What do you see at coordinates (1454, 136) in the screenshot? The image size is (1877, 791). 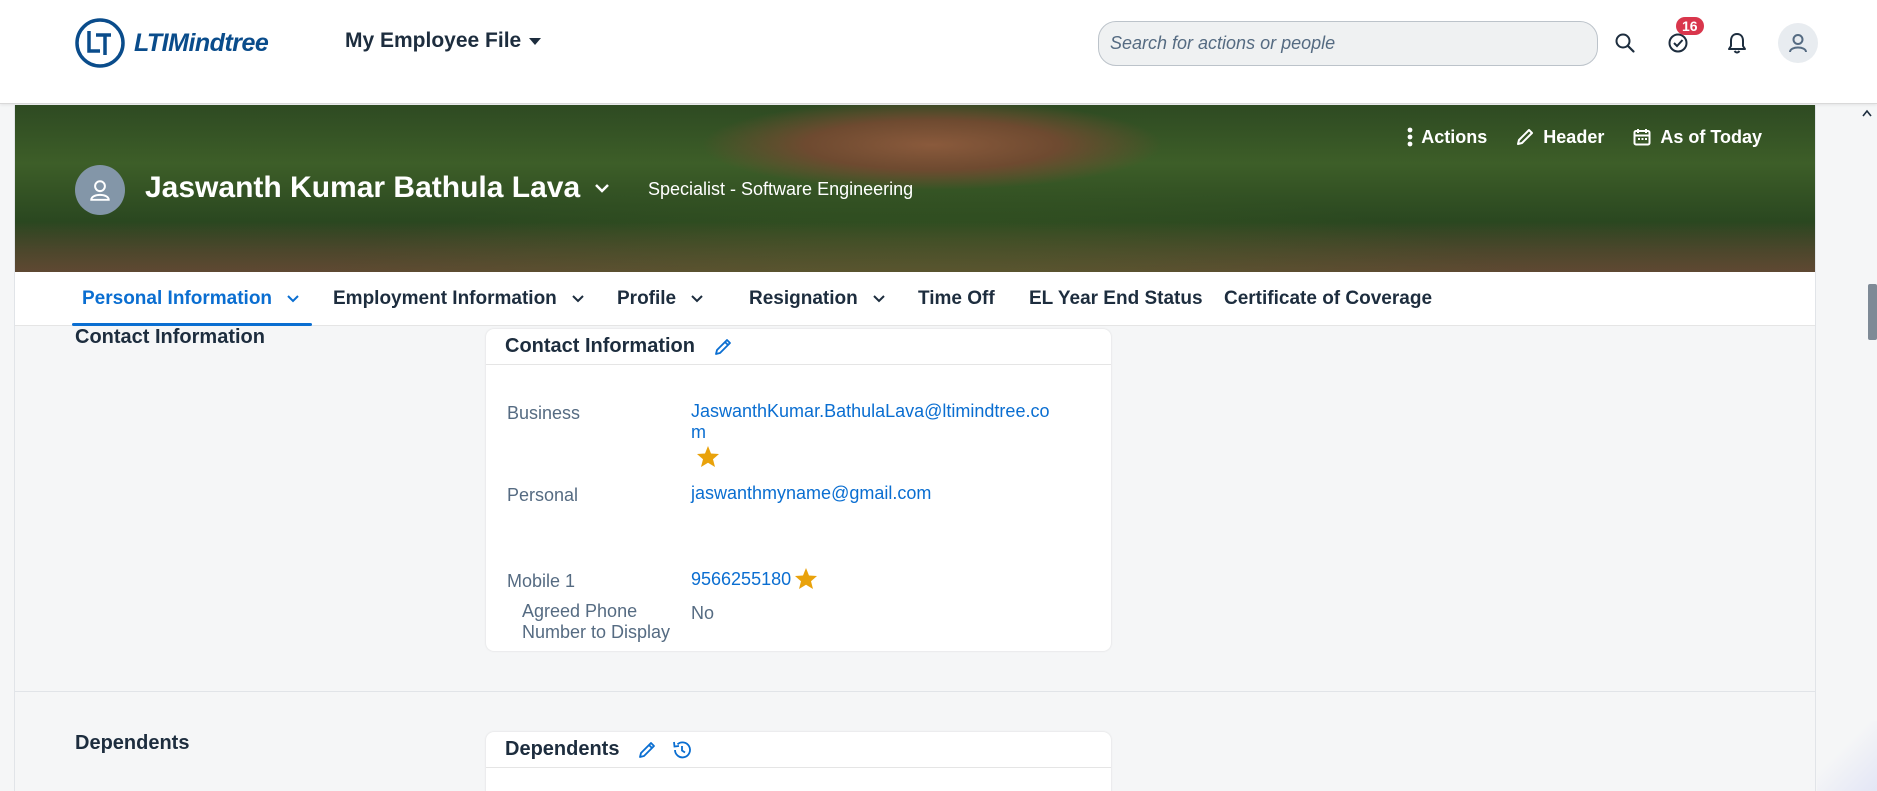 I see `actions-label: Actions` at bounding box center [1454, 136].